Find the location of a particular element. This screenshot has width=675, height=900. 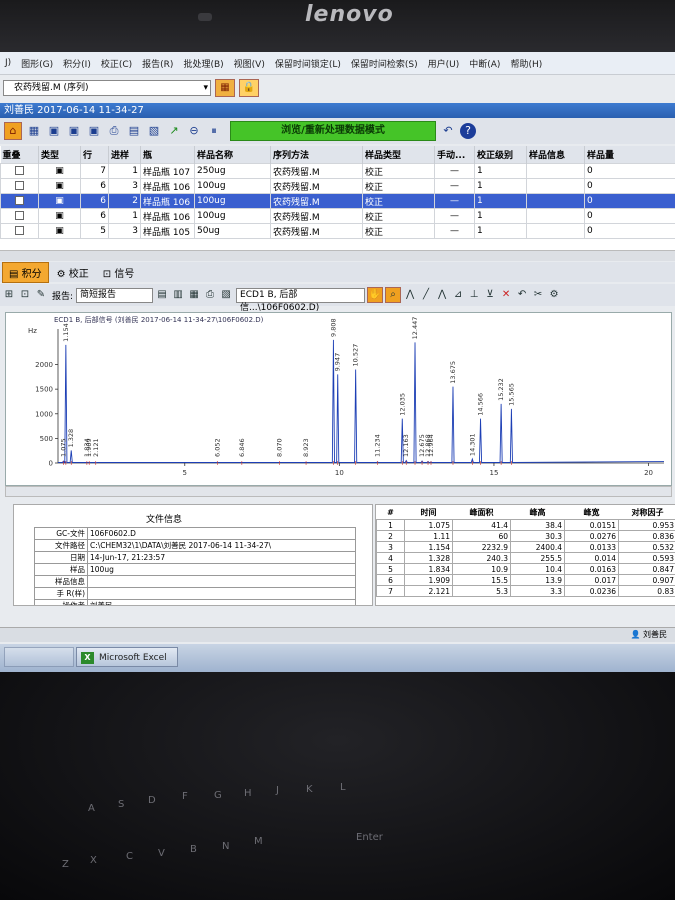

taskbar-item-chemstation is located at coordinates (39, 657).